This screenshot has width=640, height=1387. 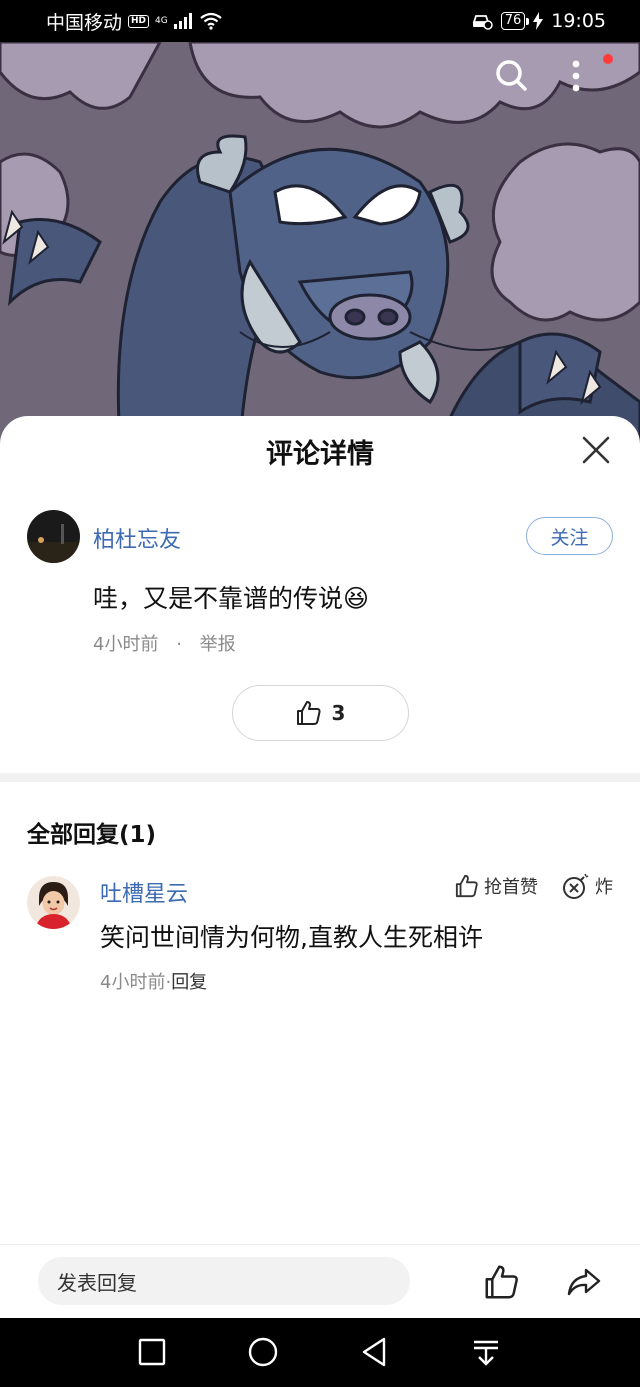 I want to click on share-button, so click(x=584, y=1282).